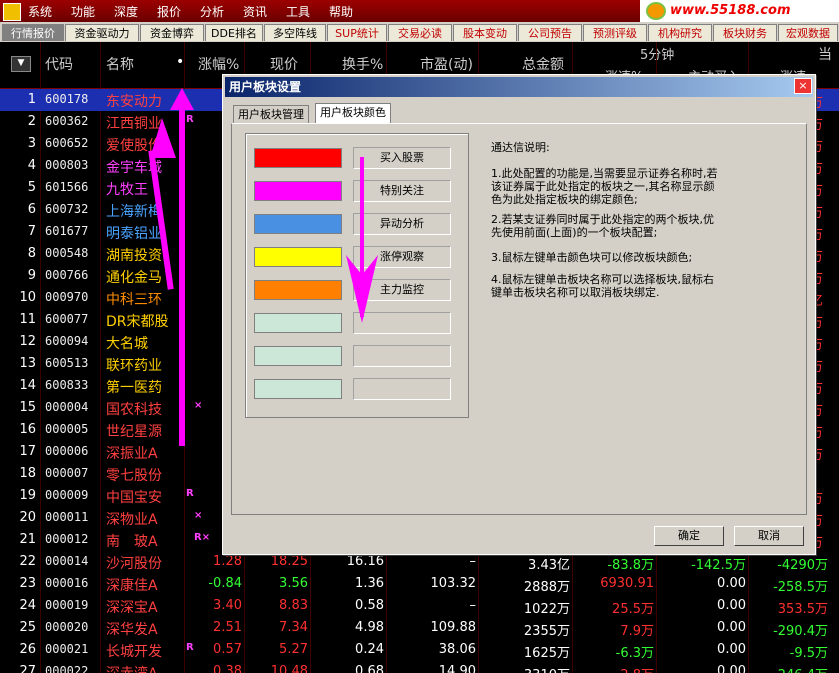  What do you see at coordinates (602, 226) in the screenshot?
I see `note-2: 2.若某支证券同时属于此处指定的两个板块,优先使用前面(上面)的一个板块配置;` at bounding box center [602, 226].